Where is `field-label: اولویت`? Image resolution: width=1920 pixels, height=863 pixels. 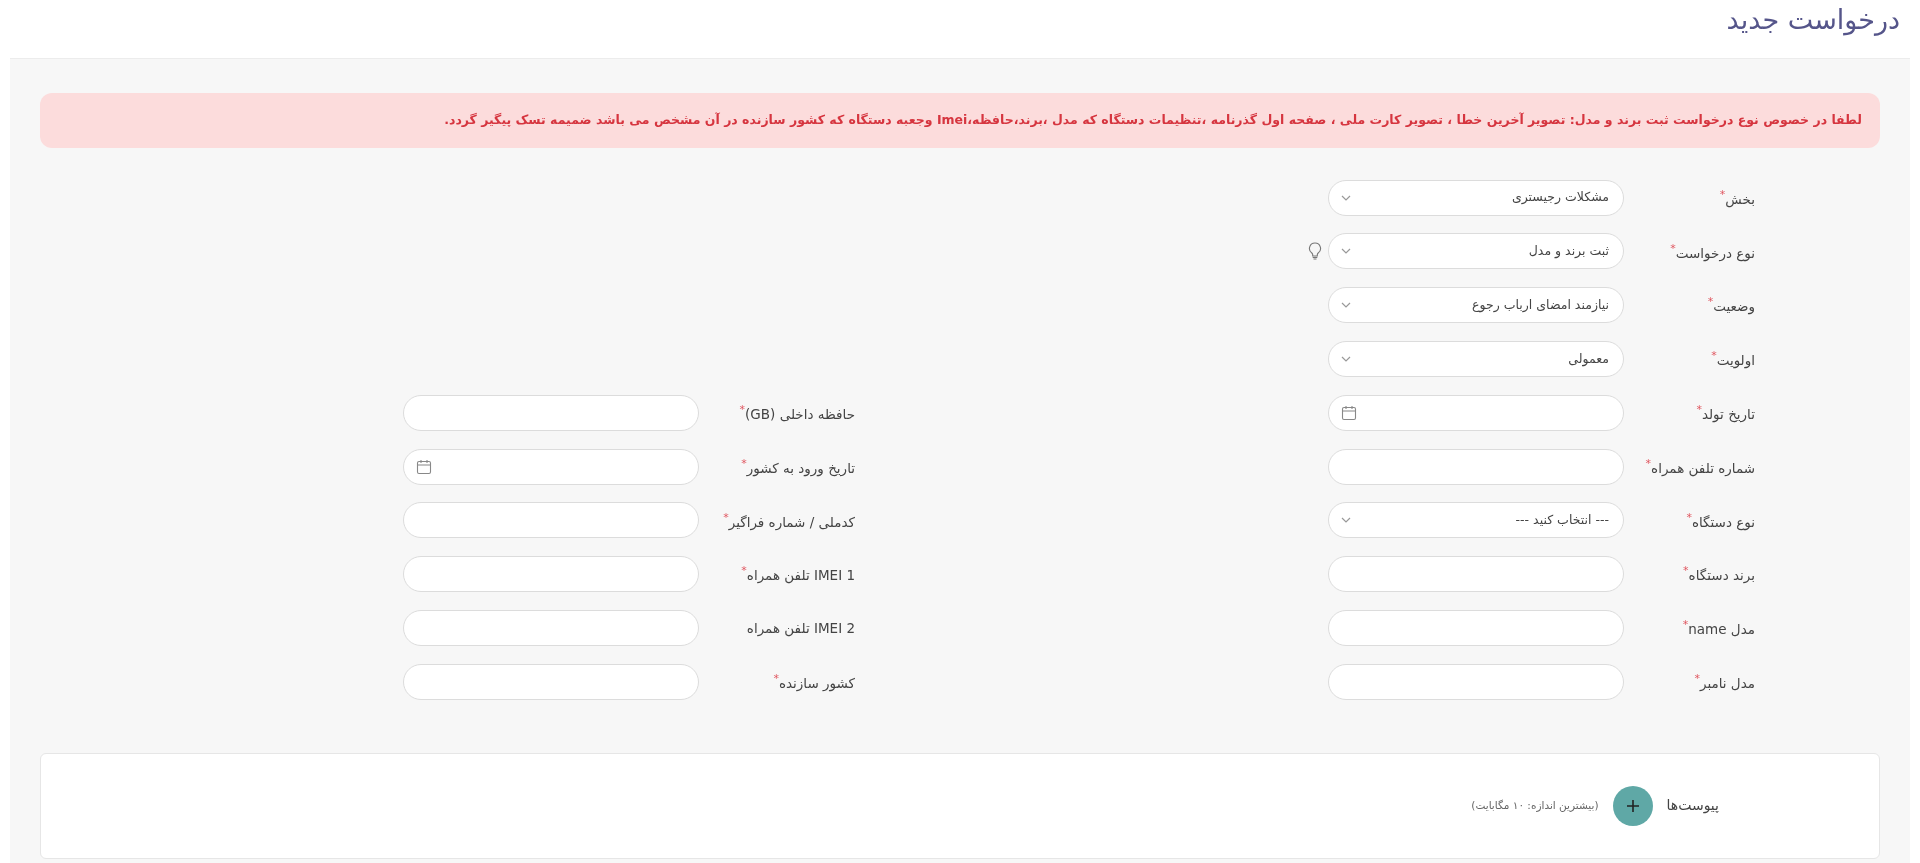
field-label: اولویت is located at coordinates (1735, 359).